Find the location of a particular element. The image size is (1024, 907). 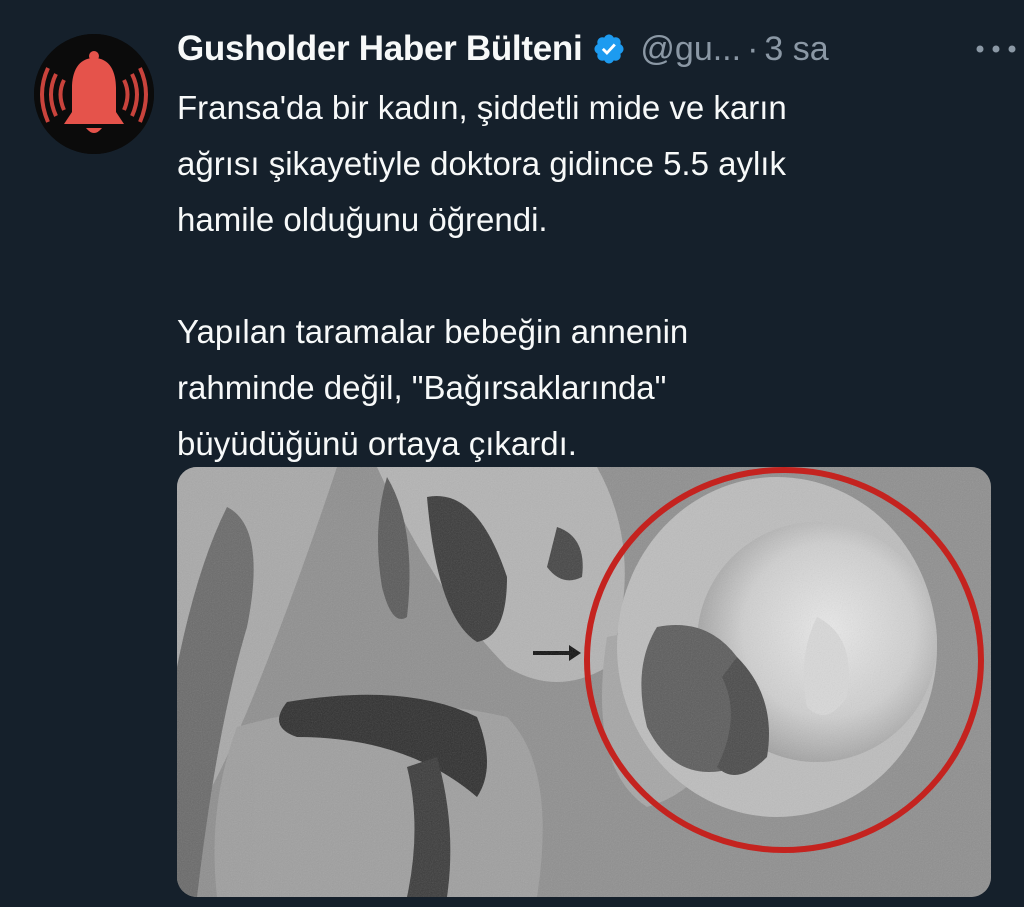

more-horizontal-icon is located at coordinates (996, 49).